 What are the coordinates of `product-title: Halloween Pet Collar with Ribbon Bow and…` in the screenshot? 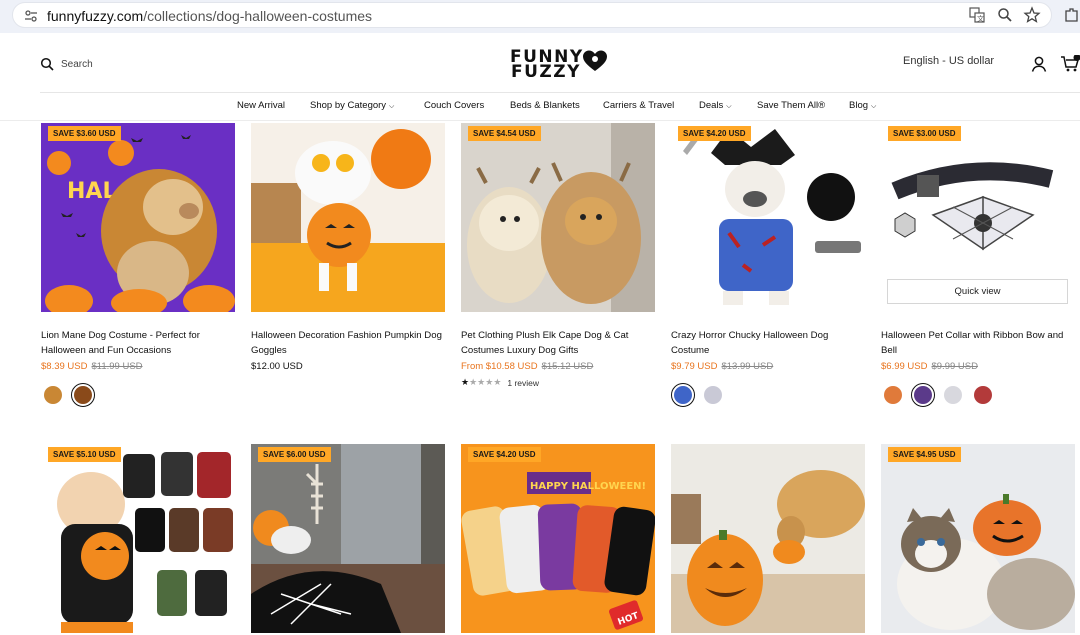 It's located at (978, 343).